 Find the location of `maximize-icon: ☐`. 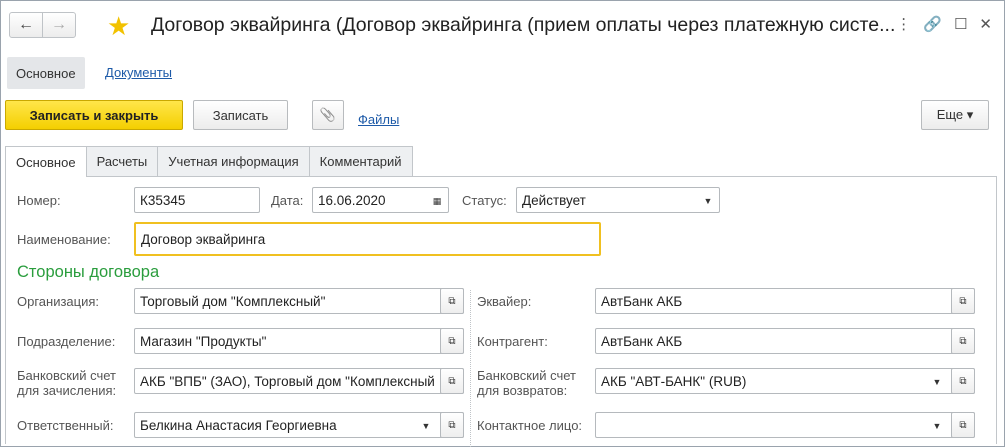

maximize-icon: ☐ is located at coordinates (960, 24).